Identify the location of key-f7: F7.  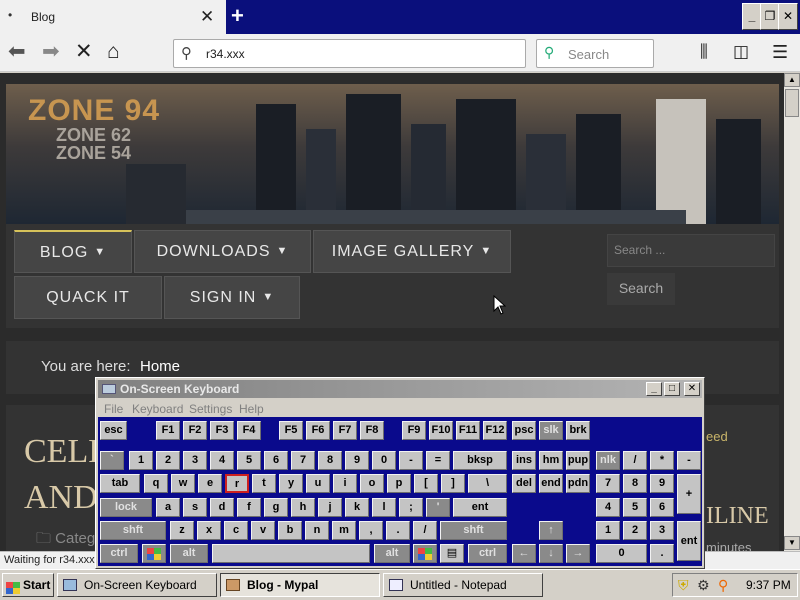
(345, 430).